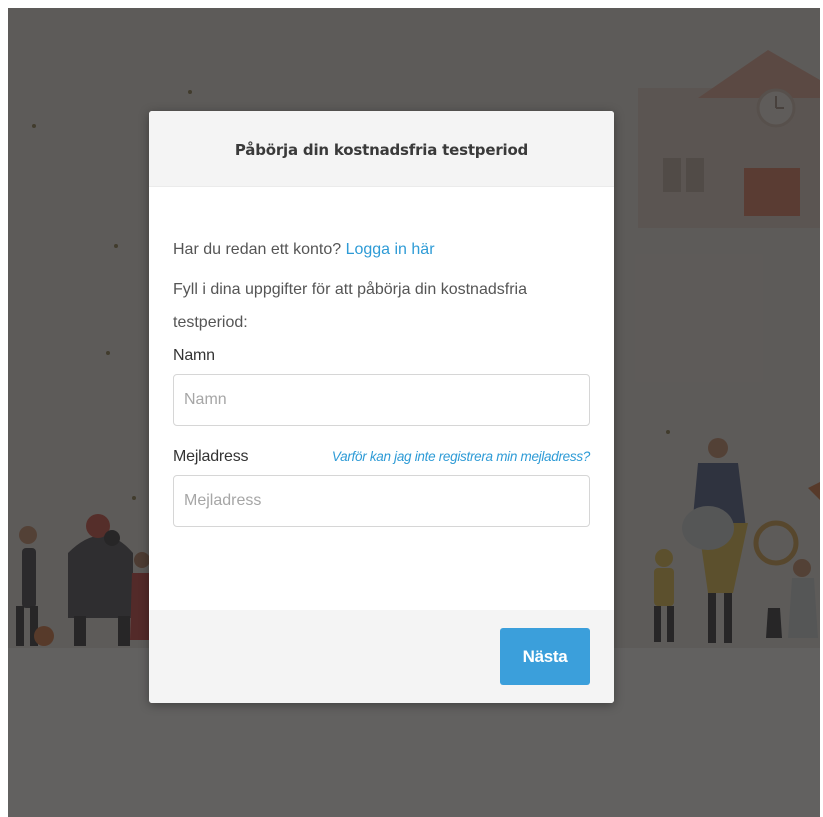 The height and width of the screenshot is (817, 823). I want to click on dialog-title: Påbörja din kostnadsfria testperiod, so click(381, 149).